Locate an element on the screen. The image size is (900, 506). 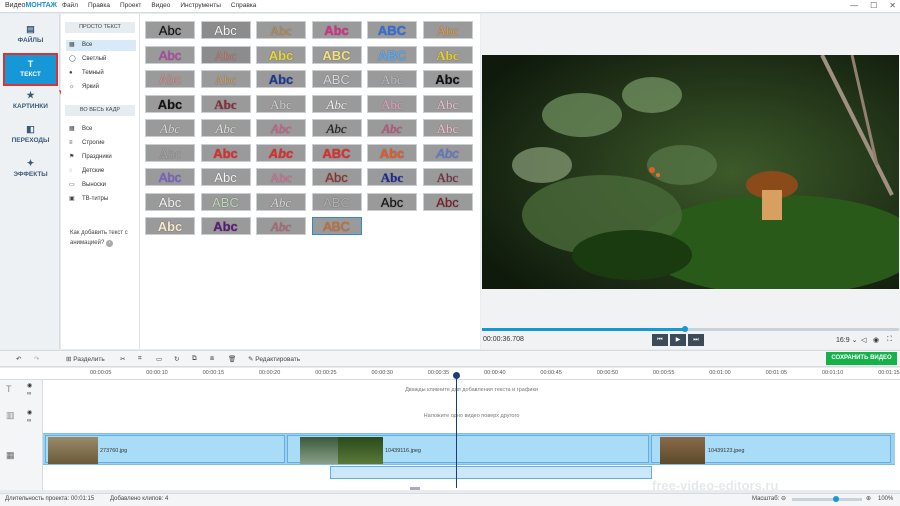
delete-icon: 🗑 is located at coordinates (232, 359).